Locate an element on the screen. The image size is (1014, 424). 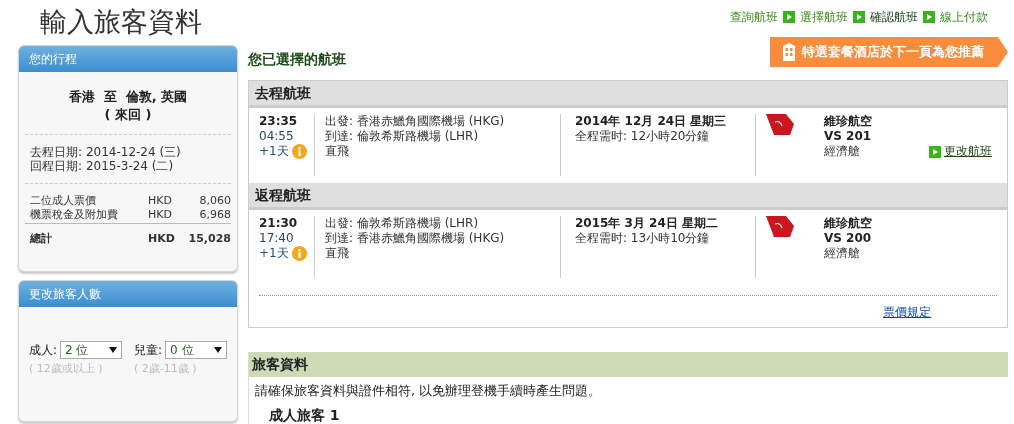
depart-time: 21:30 is located at coordinates (279, 223).